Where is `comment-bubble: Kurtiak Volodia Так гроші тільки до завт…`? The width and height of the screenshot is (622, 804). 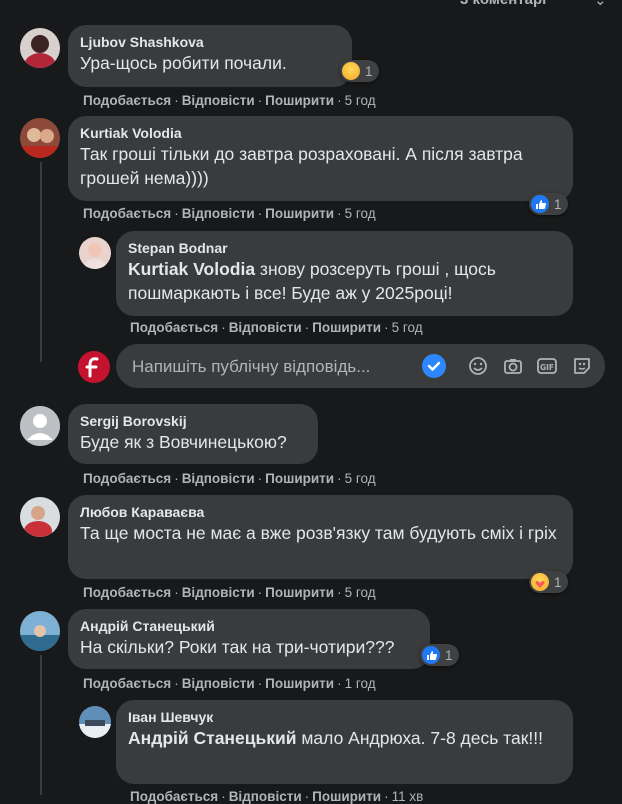
comment-bubble: Kurtiak Volodia Так гроші тільки до завт… is located at coordinates (320, 158).